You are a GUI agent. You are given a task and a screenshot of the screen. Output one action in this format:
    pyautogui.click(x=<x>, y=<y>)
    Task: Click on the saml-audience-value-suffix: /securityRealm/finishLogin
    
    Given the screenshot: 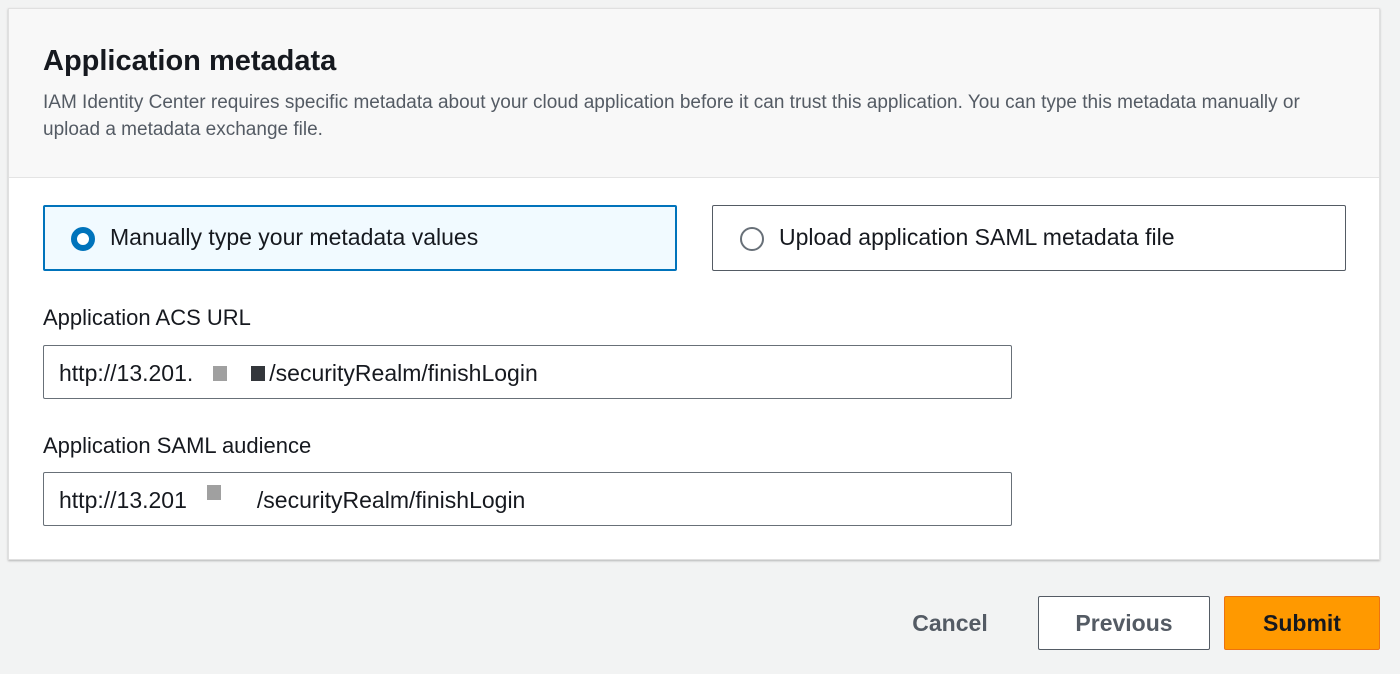 What is the action you would take?
    pyautogui.click(x=391, y=500)
    